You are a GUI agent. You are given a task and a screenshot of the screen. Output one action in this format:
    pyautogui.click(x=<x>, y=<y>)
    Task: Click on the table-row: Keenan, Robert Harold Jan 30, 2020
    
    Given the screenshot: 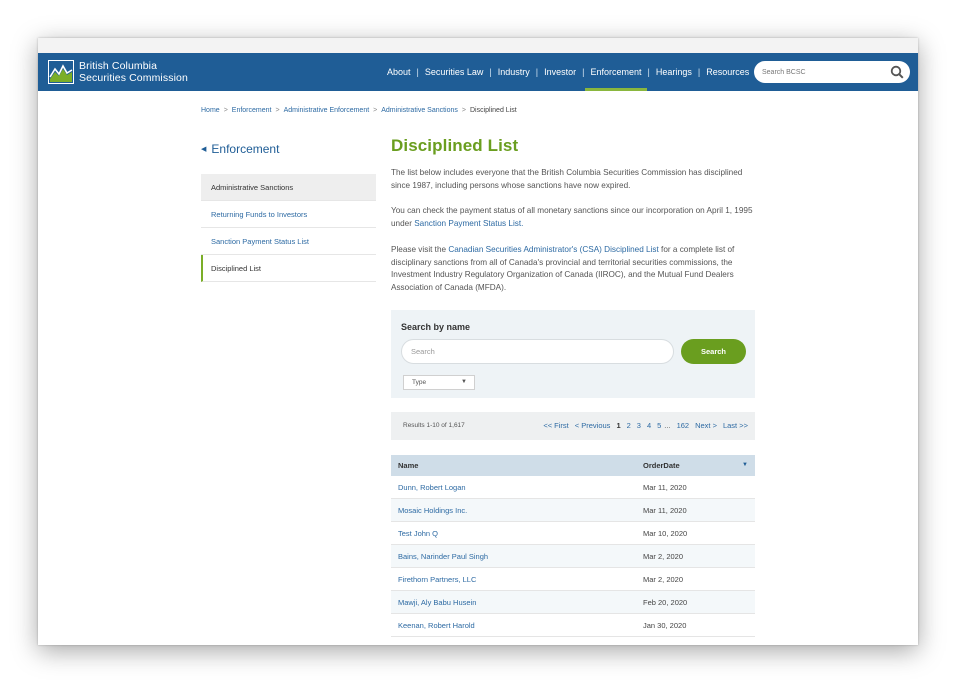 What is the action you would take?
    pyautogui.click(x=573, y=625)
    